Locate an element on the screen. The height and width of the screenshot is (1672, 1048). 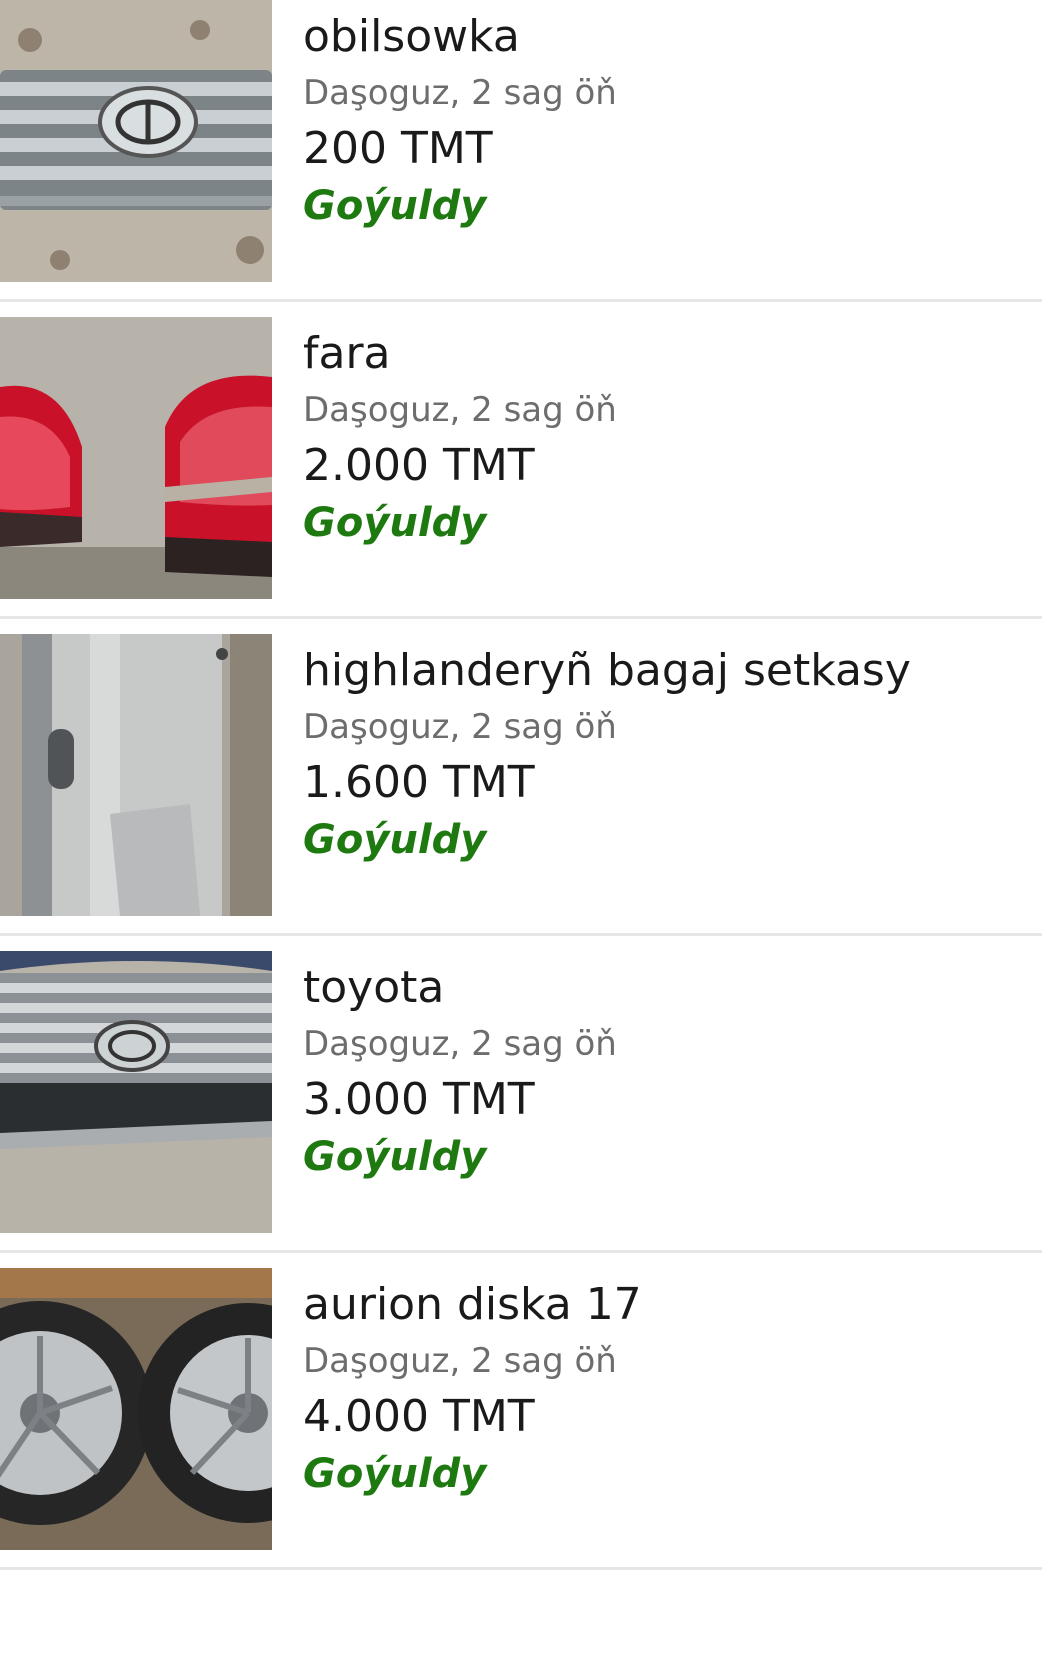
listing-thumbnail-cargo-cover is located at coordinates (136, 775).